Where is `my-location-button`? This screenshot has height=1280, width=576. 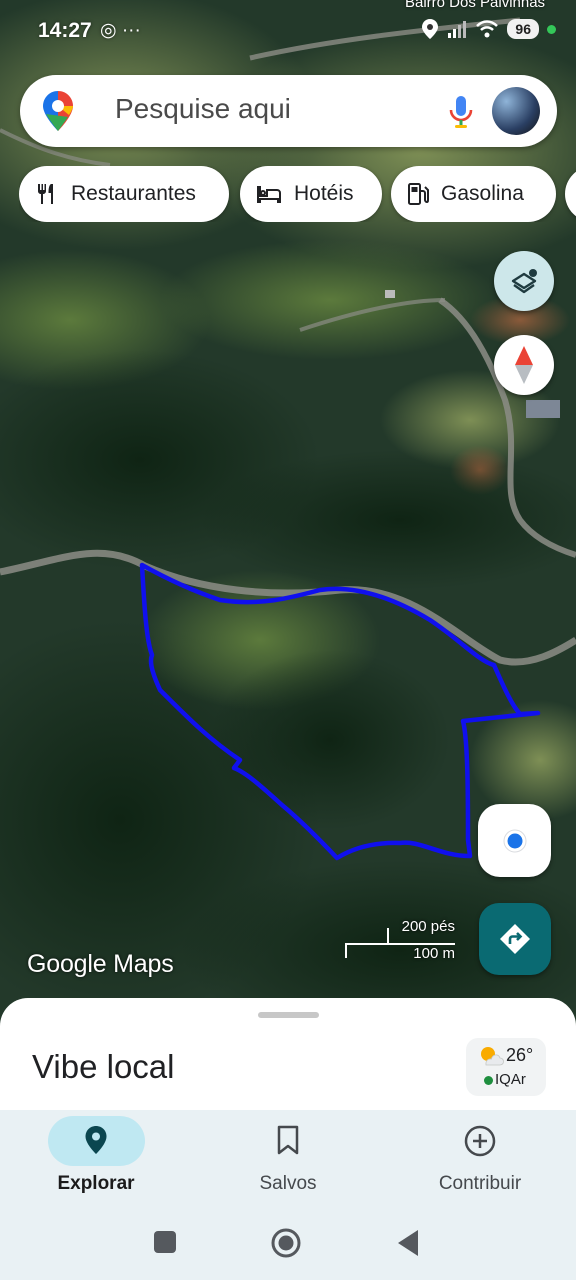
my-location-button is located at coordinates (514, 840).